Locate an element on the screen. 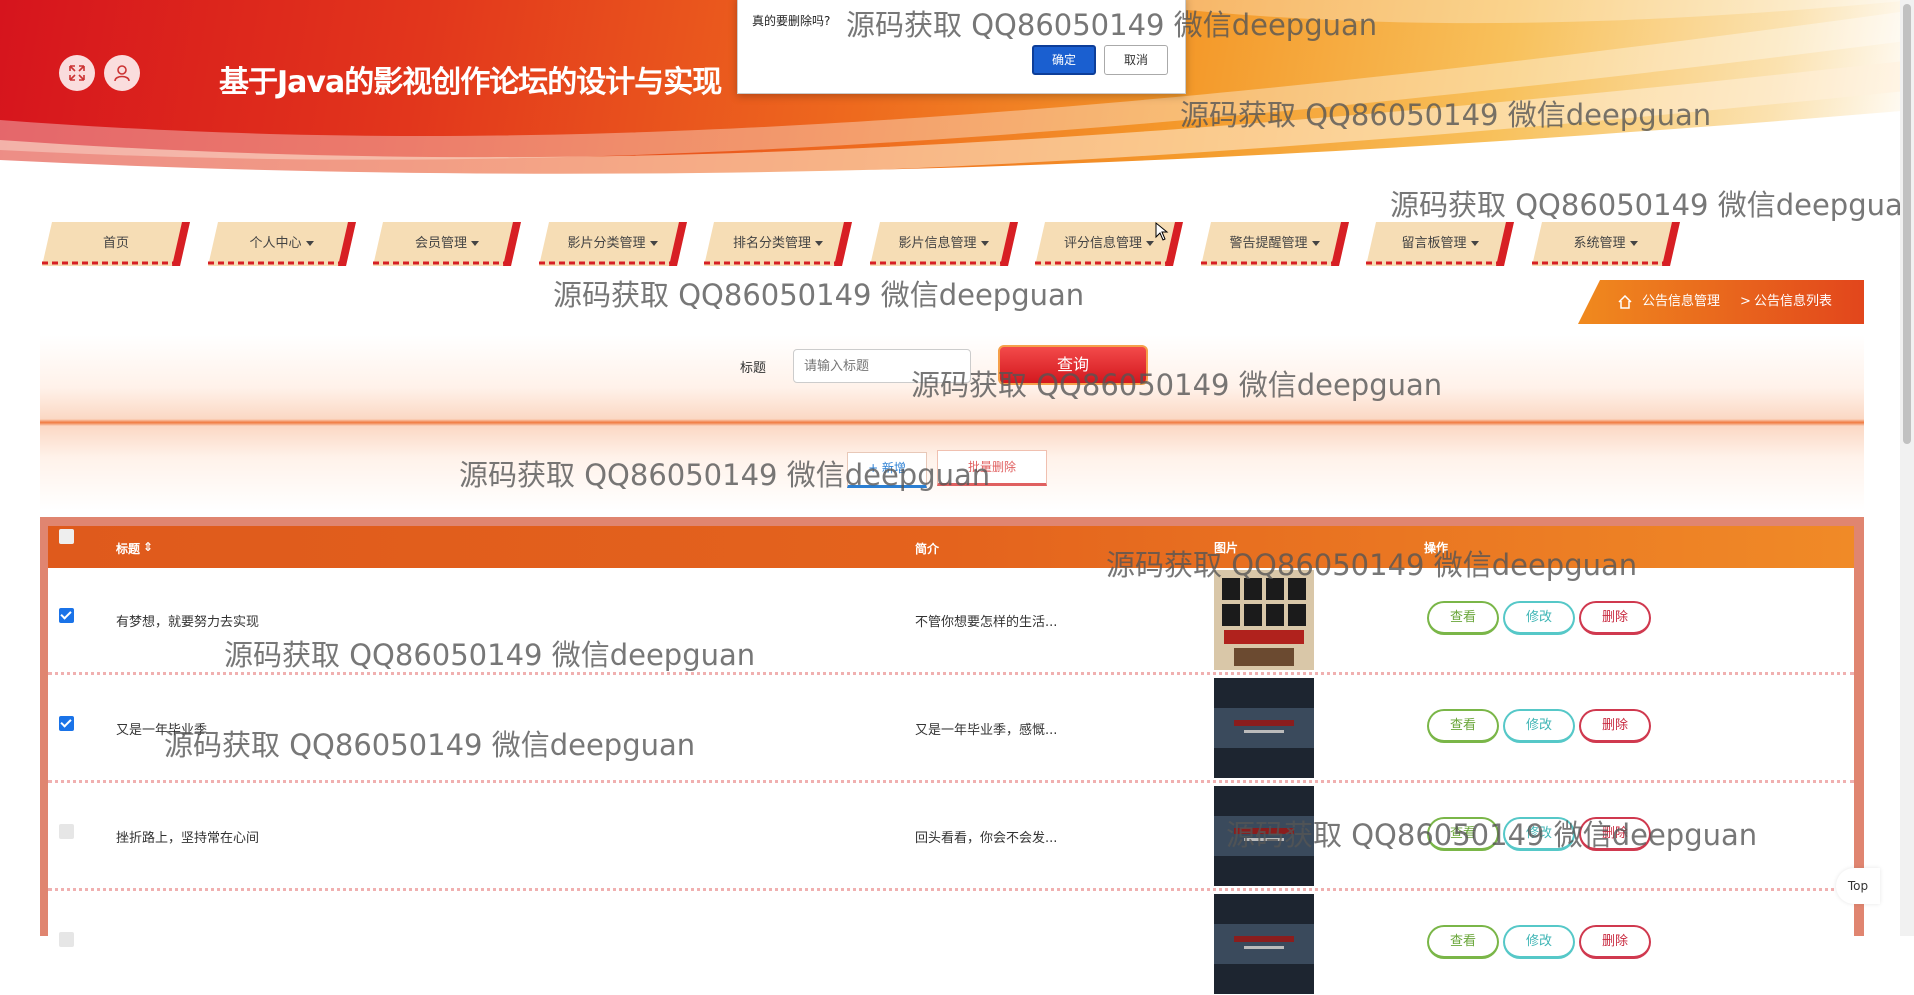  row-title: 有梦想，就要努力去实现 is located at coordinates (188, 622).